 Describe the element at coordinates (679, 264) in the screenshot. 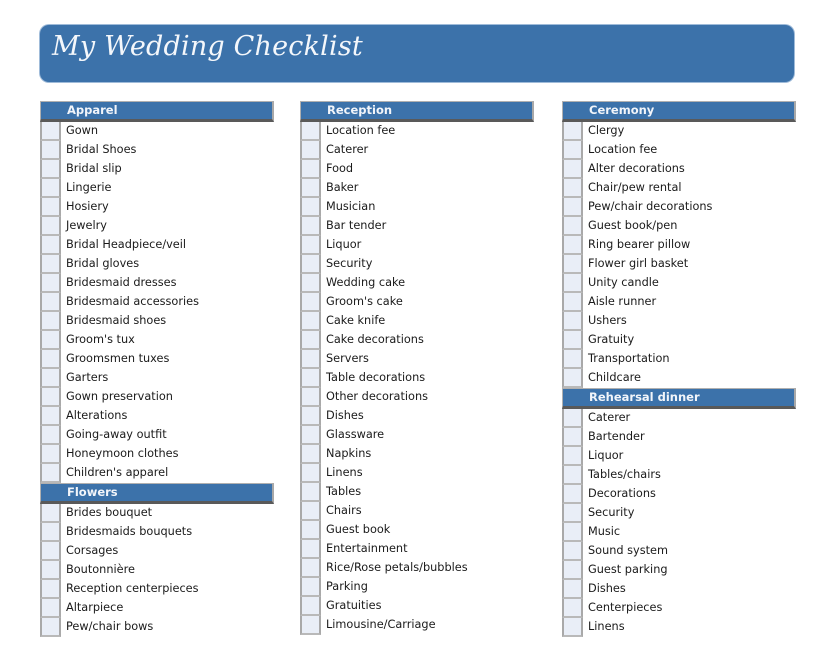

I see `checklist-item: Flower girl basket` at that location.